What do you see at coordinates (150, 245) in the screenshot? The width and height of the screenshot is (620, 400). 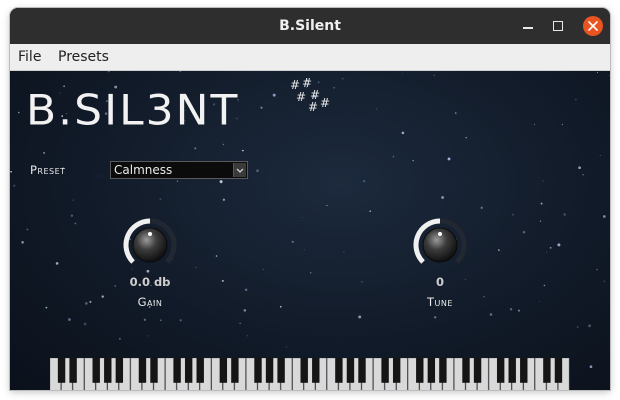 I see `gain-knob` at bounding box center [150, 245].